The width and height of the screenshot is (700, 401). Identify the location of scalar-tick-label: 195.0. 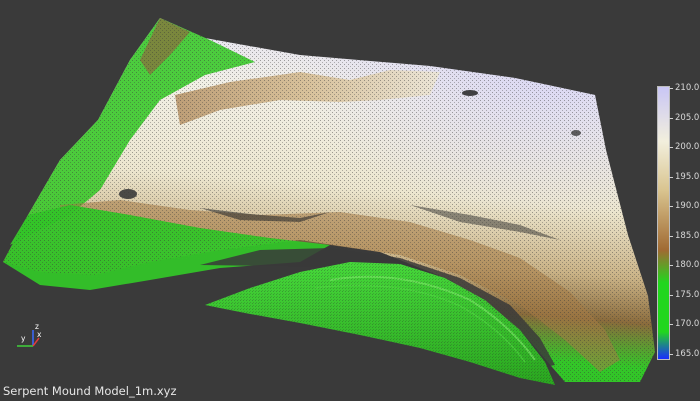
(687, 176).